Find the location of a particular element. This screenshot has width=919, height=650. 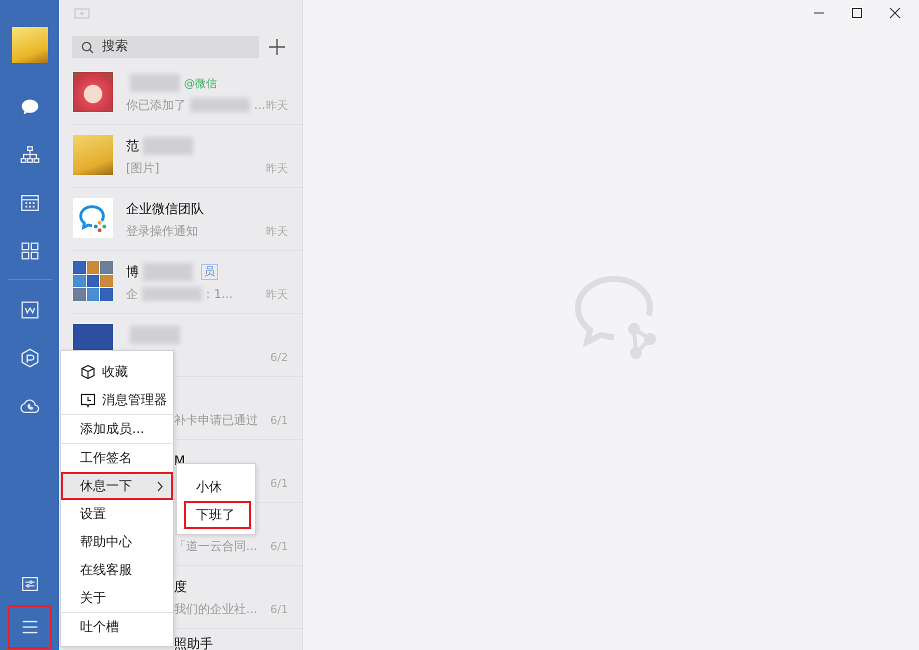

contact-name: 度 is located at coordinates (180, 587).